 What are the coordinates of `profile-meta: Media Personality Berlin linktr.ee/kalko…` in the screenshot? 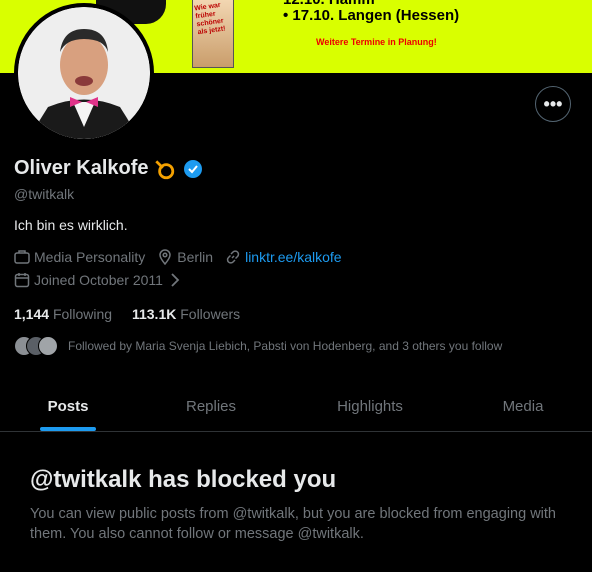 It's located at (184, 257).